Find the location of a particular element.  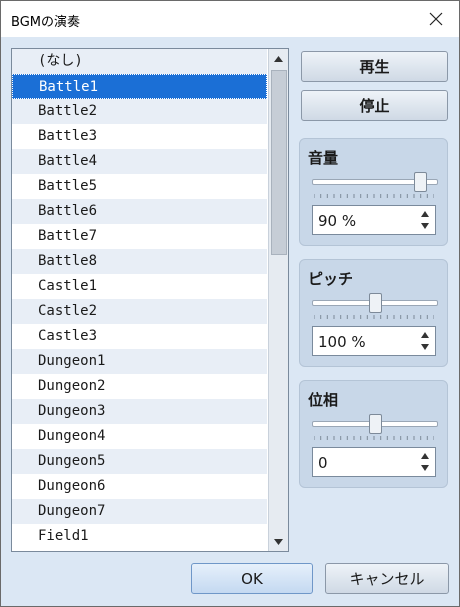

pan-slider-ticks is located at coordinates (374, 438).